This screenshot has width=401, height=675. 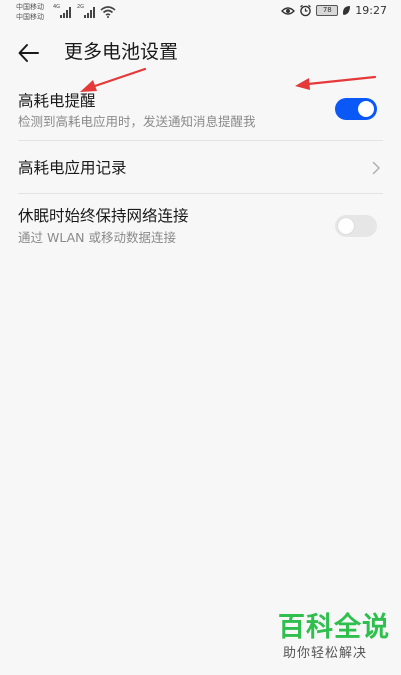 I want to click on setting-high-power-app-records: 高耗电应用记录, so click(x=200, y=167).